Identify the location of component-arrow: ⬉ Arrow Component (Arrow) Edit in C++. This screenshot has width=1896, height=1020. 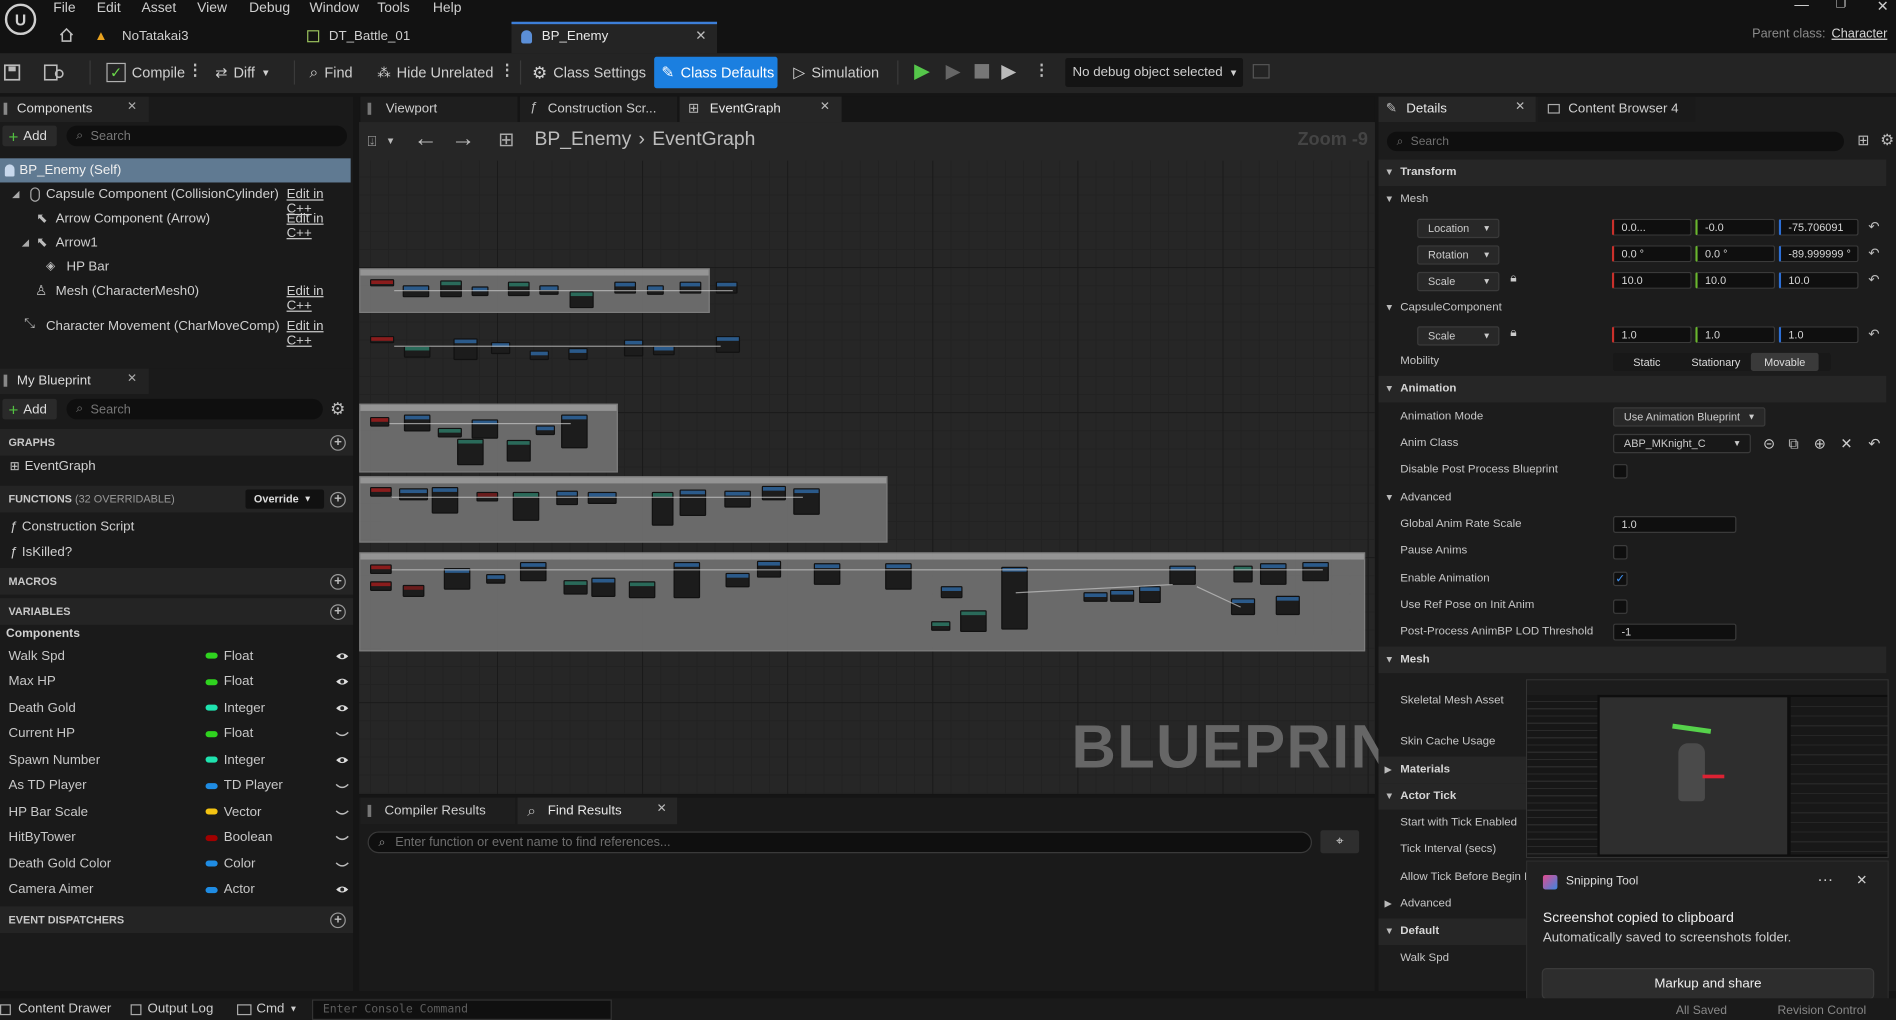
(175, 223).